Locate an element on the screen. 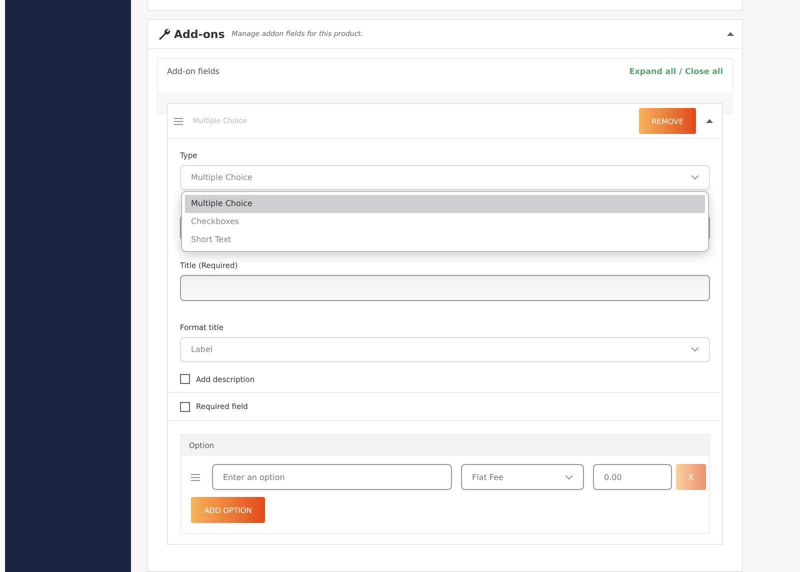  section-title: Add-ons is located at coordinates (199, 34).